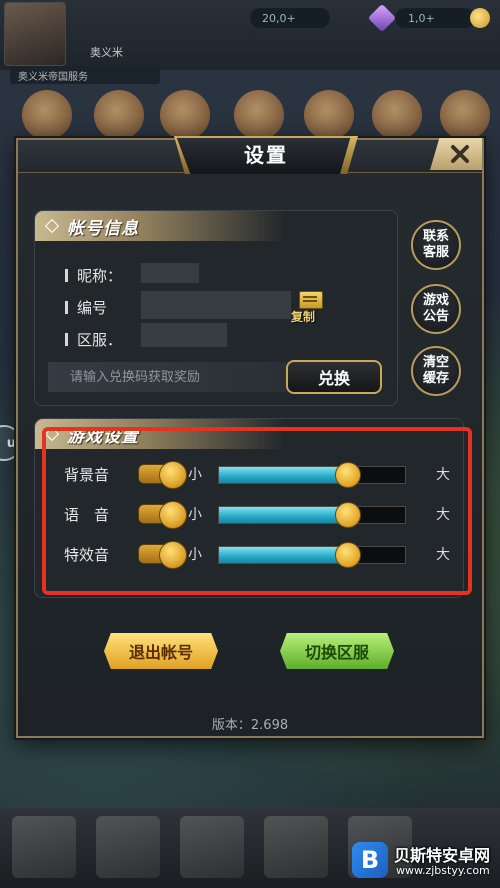 The height and width of the screenshot is (888, 500). What do you see at coordinates (337, 651) in the screenshot?
I see `switch-server-button: 切换区服` at bounding box center [337, 651].